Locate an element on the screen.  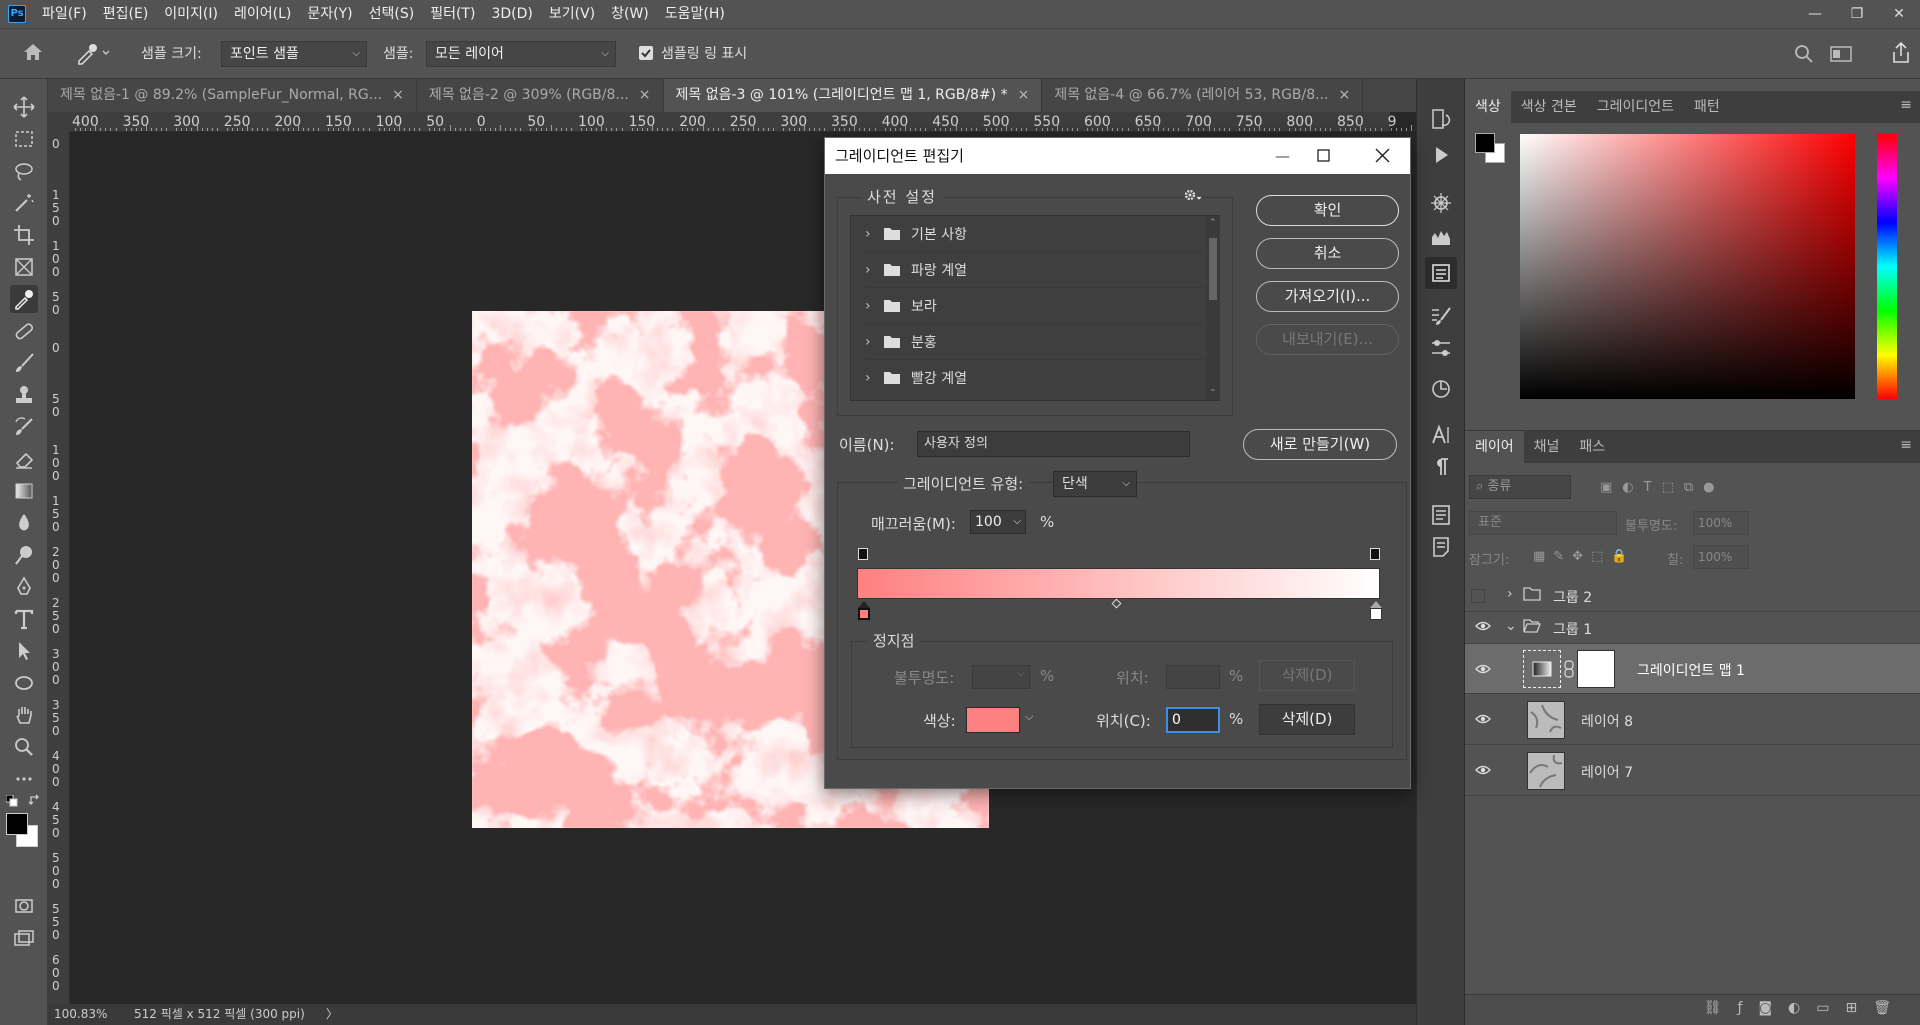
link-icon is located at coordinates (1569, 669).